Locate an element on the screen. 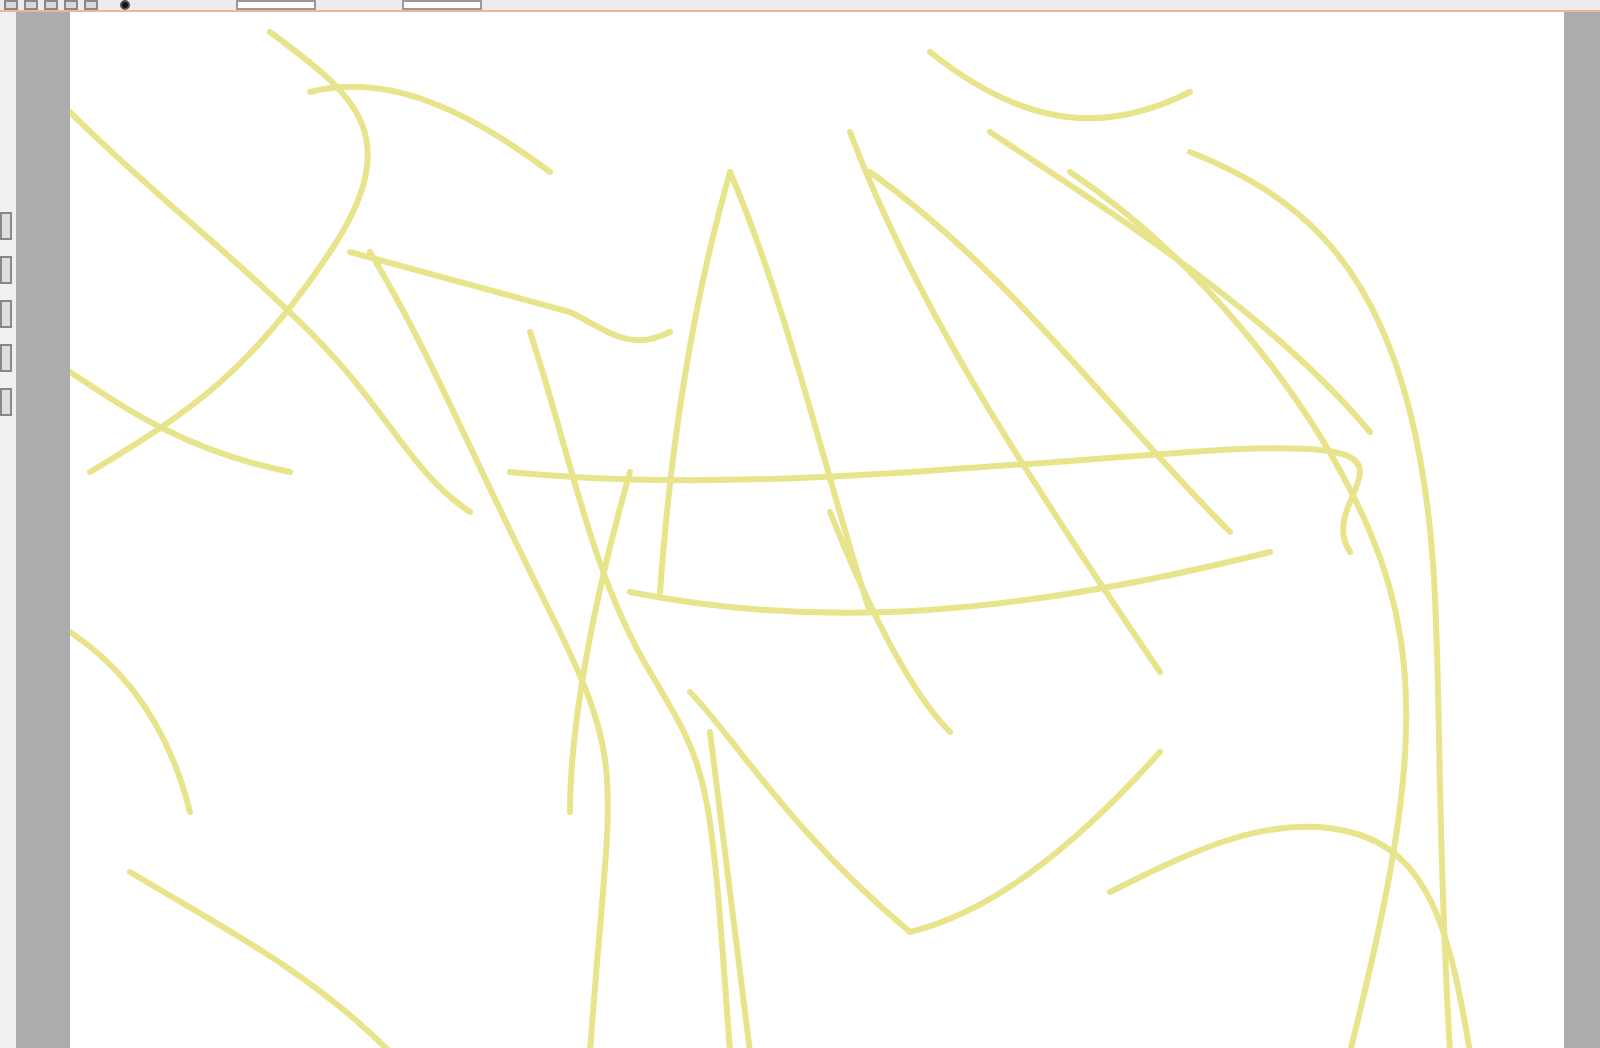 This screenshot has width=1600, height=1048. selection-display-checkbox is located at coordinates (125, 5).